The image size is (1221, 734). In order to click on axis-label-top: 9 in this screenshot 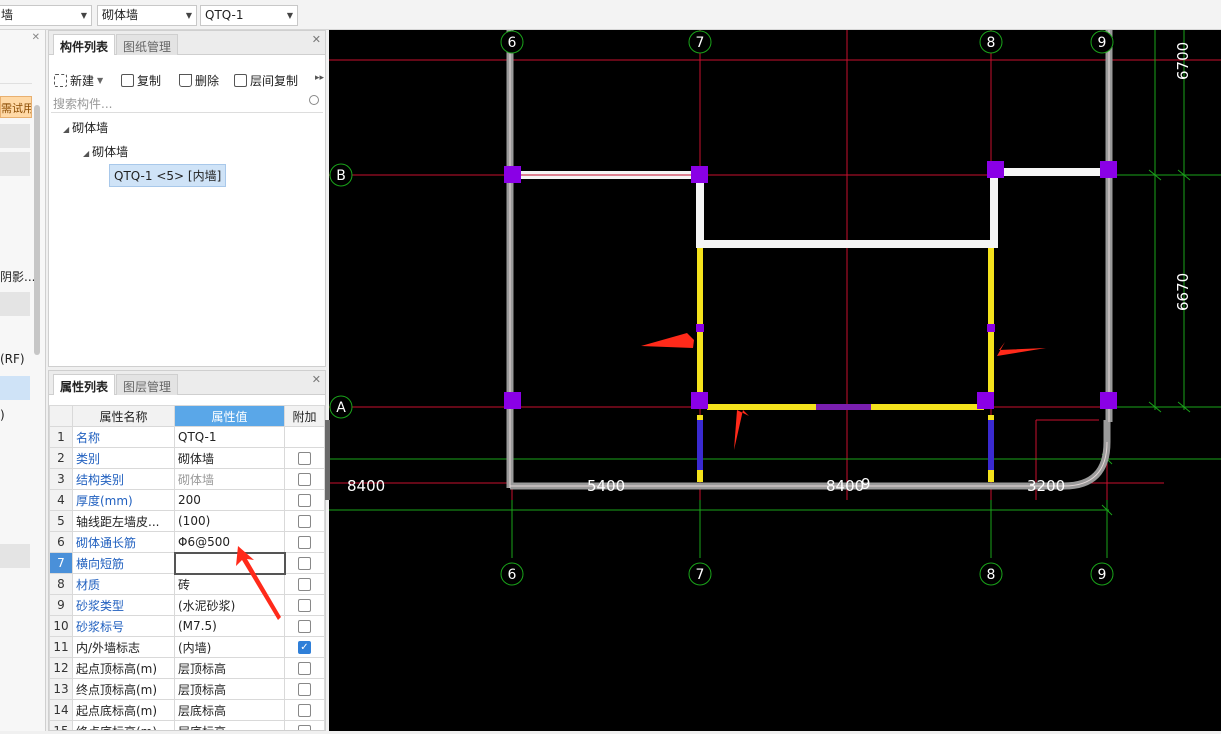, I will do `click(1102, 43)`.